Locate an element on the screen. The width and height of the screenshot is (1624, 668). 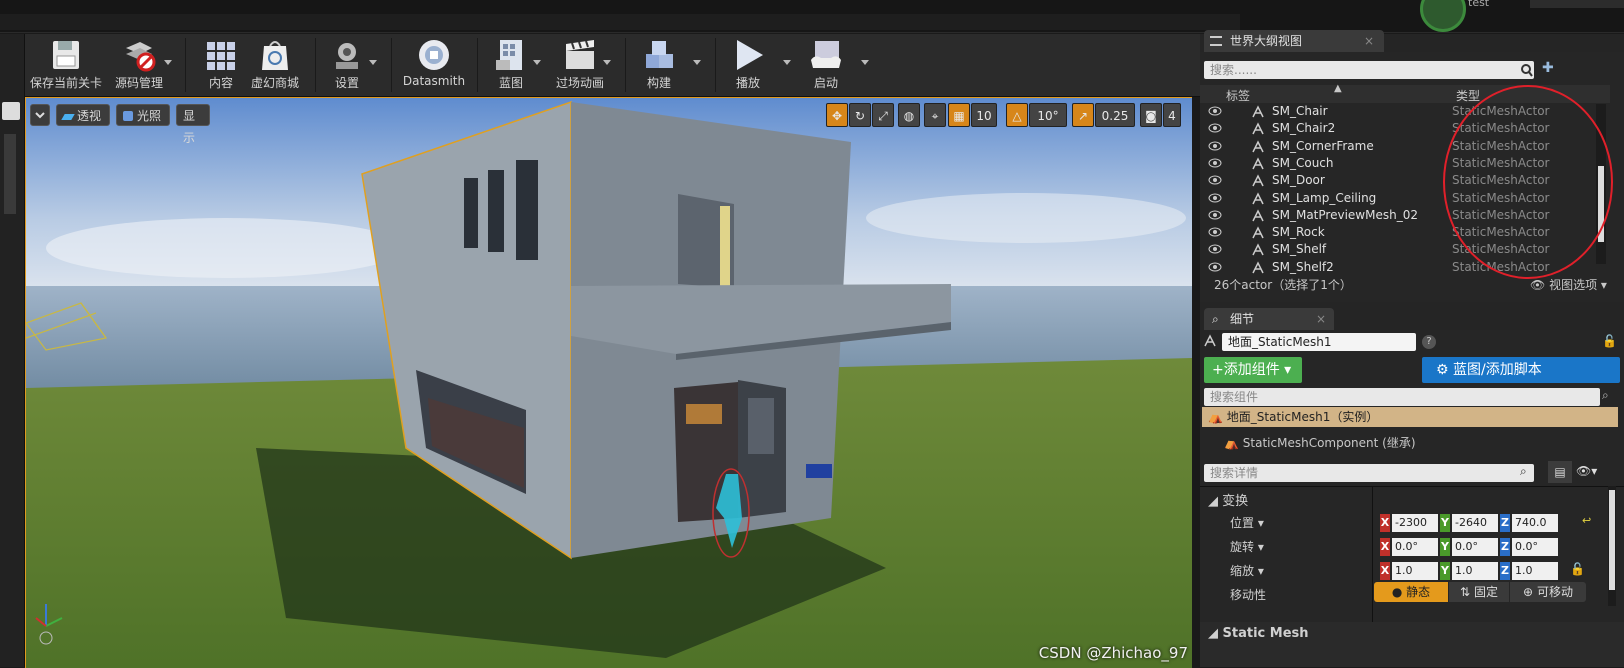
build-button: 构建 is located at coordinates (659, 65).